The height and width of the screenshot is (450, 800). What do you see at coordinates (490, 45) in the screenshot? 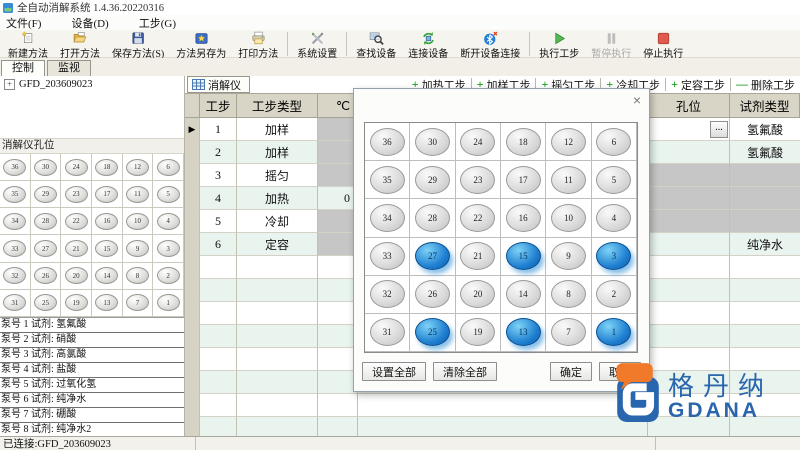
I see `disconnect-device-button: 断开设备连接` at bounding box center [490, 45].